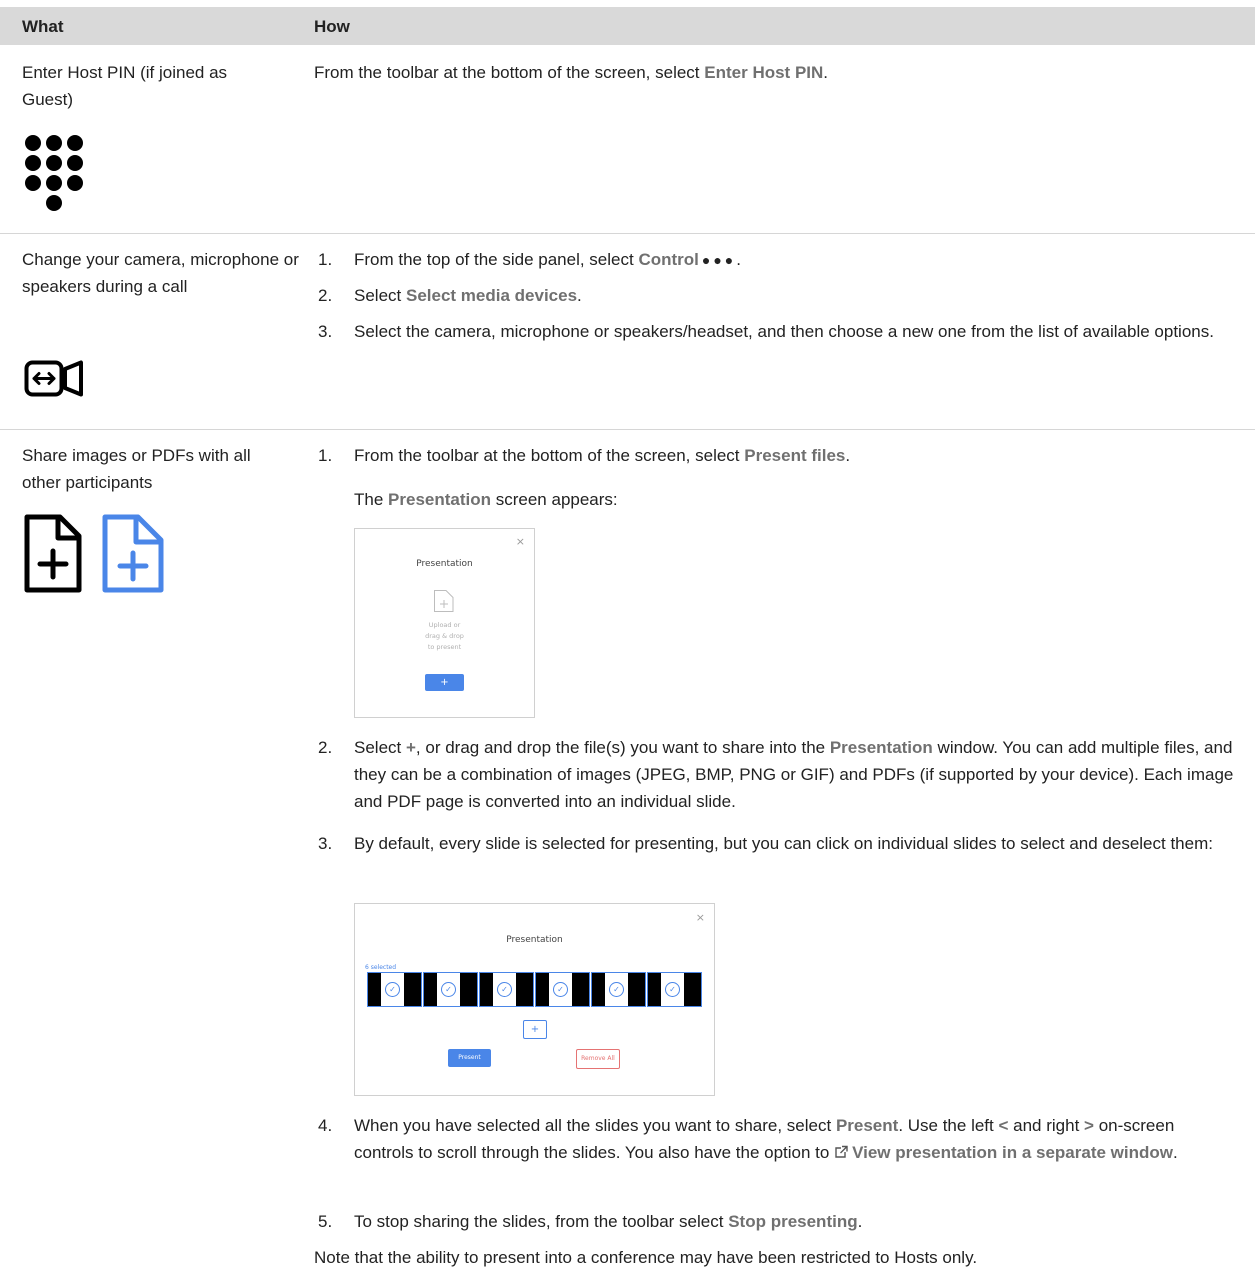 The width and height of the screenshot is (1255, 1271). Describe the element at coordinates (125, 86) in the screenshot. I see `row1-what: Enter Host PIN (if joined as Guest)` at that location.